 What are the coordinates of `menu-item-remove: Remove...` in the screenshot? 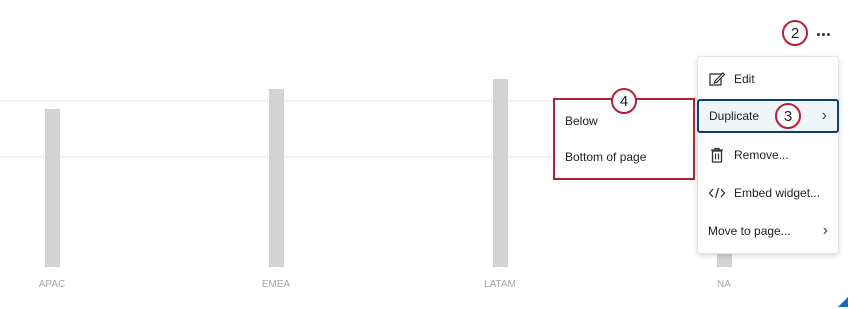 It's located at (768, 155).